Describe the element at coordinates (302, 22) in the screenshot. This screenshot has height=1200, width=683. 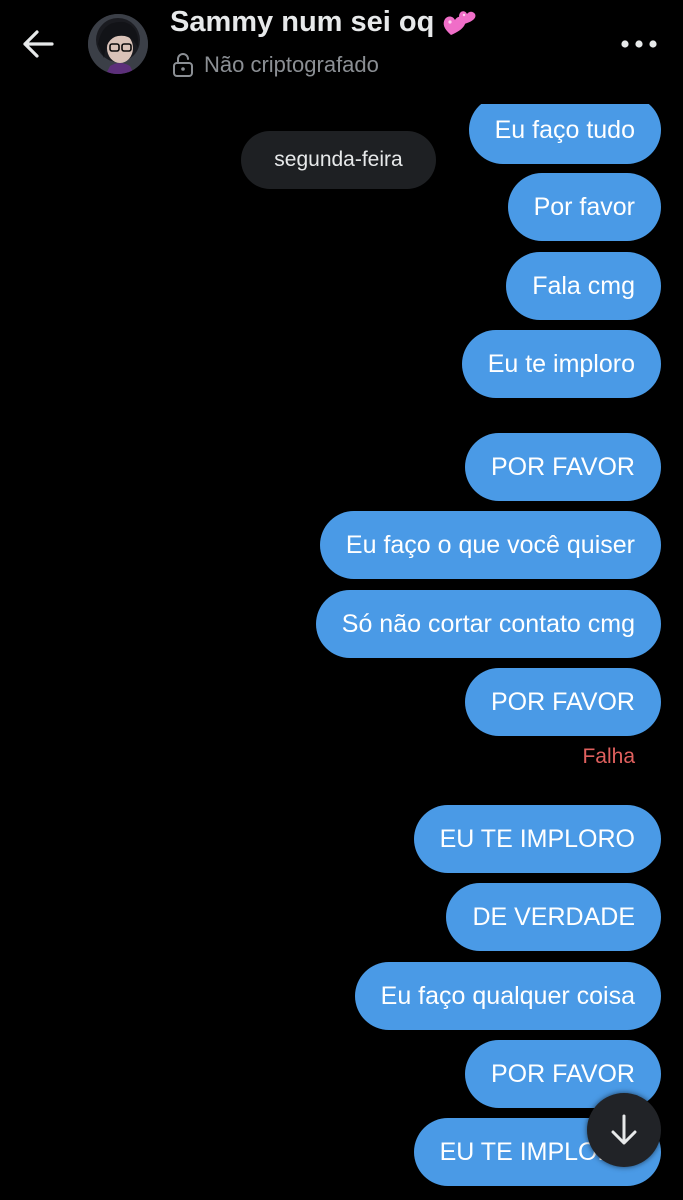
I see `contact-name: Sammy num sei oq` at that location.